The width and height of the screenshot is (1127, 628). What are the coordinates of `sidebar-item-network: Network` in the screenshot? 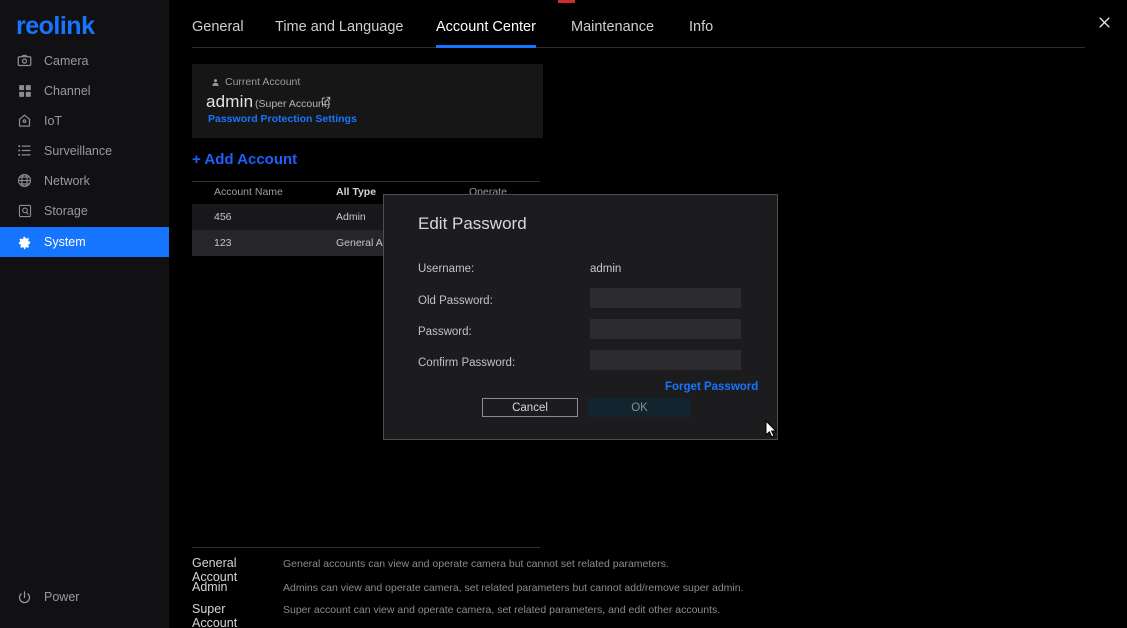 It's located at (84, 180).